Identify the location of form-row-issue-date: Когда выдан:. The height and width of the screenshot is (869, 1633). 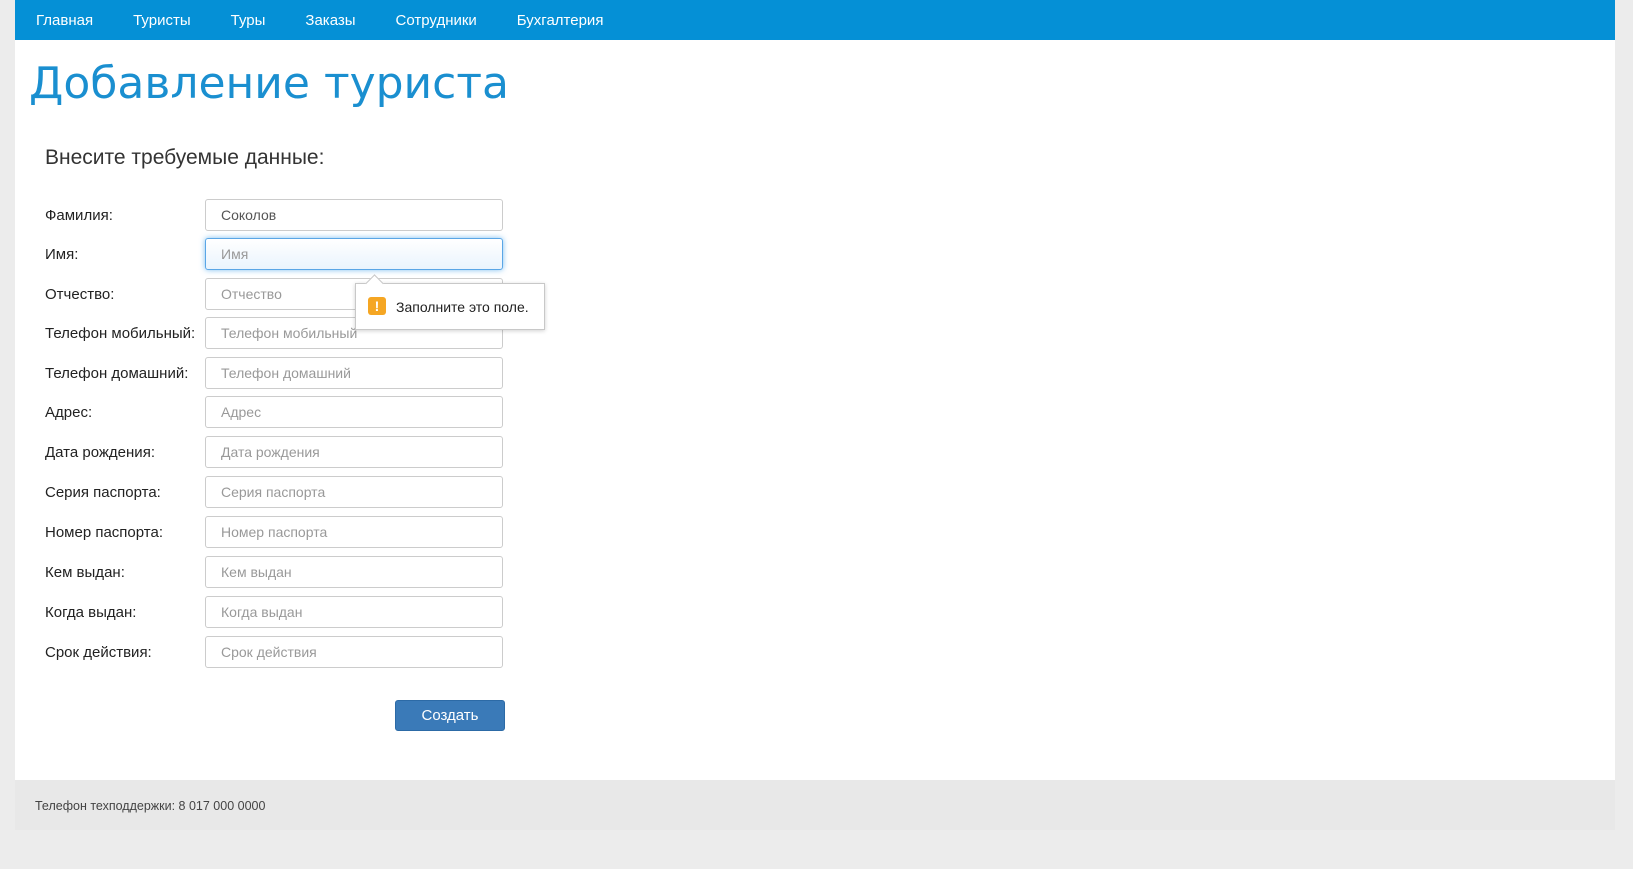
(285, 613).